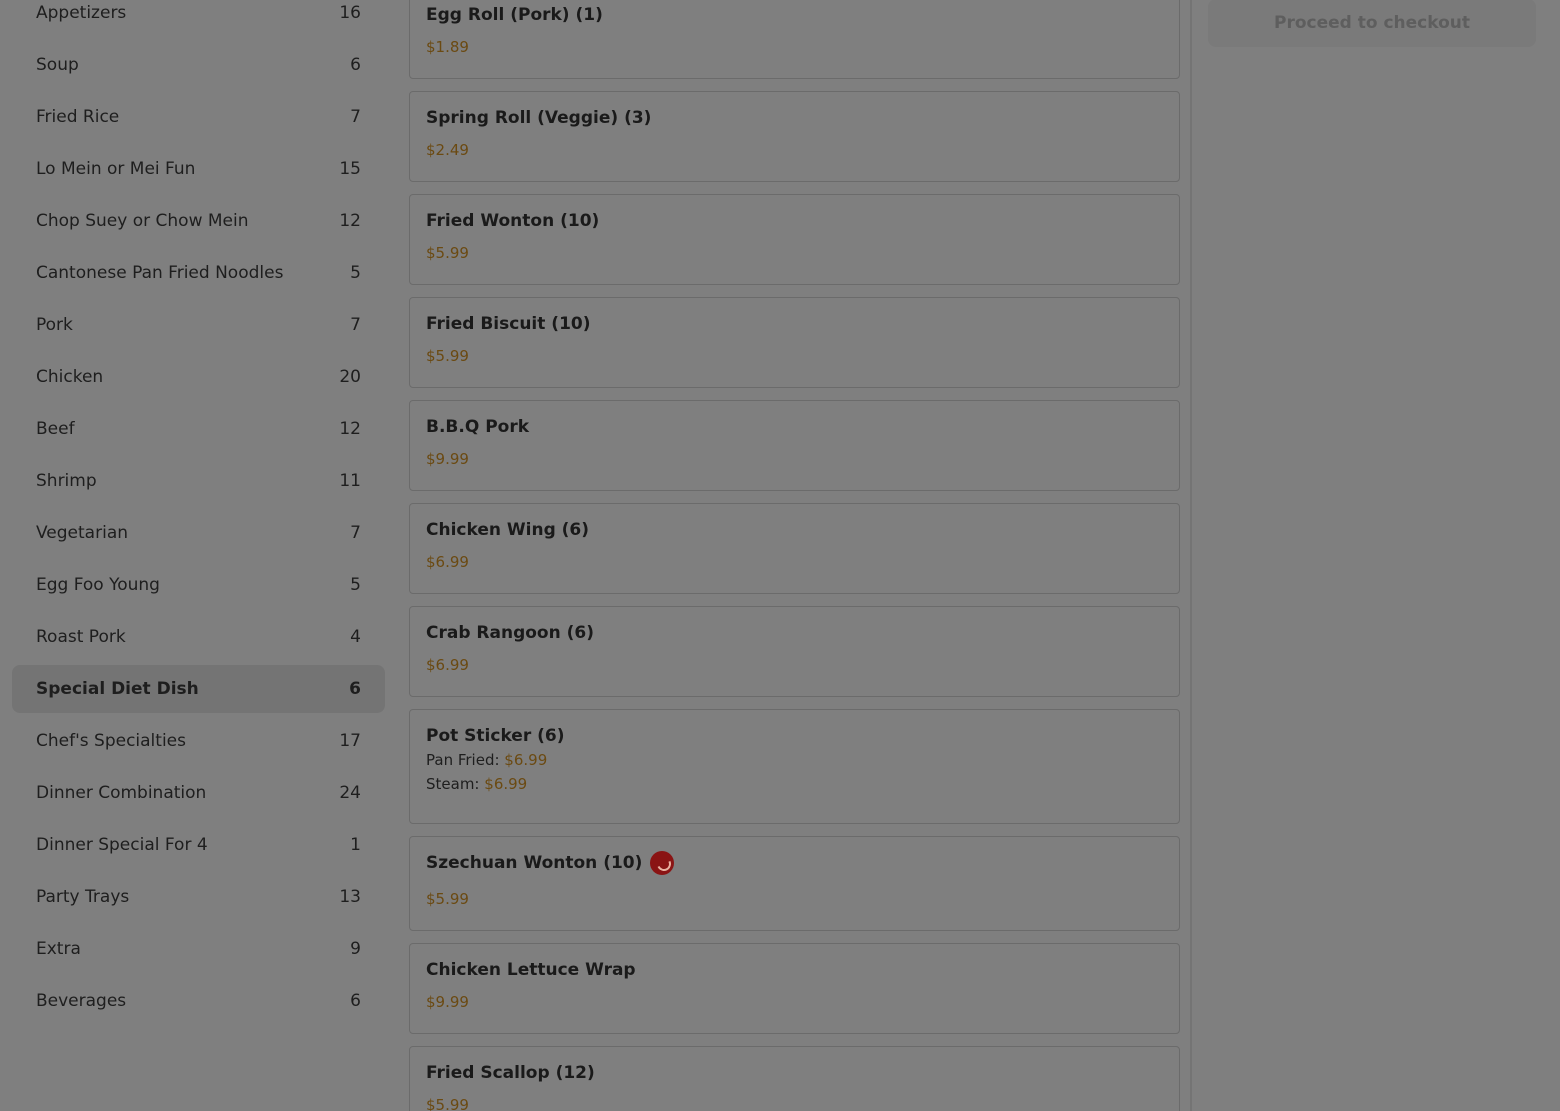  I want to click on category-count: 11, so click(350, 481).